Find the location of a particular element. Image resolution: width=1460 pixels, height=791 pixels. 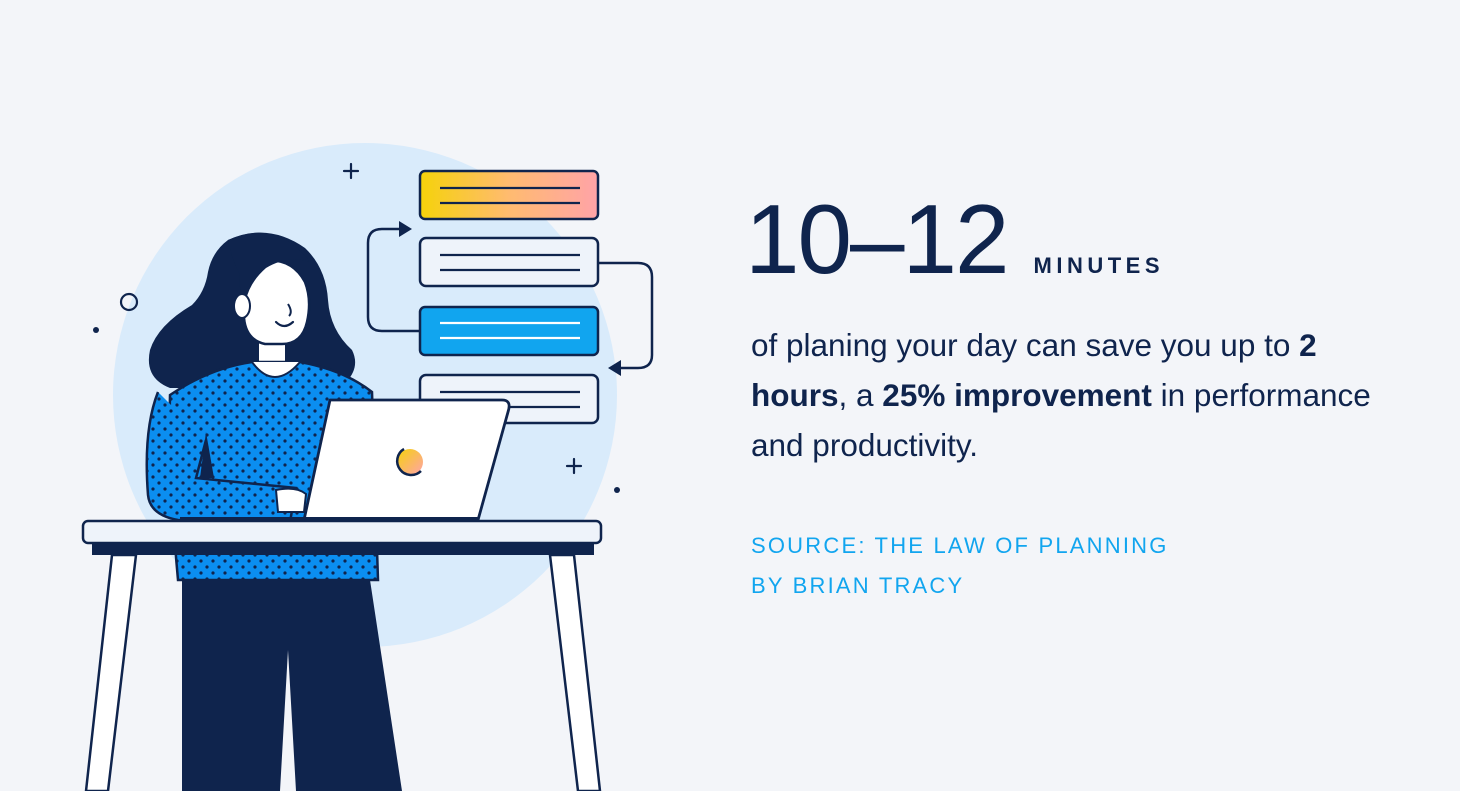

task-card-active is located at coordinates (509, 331).